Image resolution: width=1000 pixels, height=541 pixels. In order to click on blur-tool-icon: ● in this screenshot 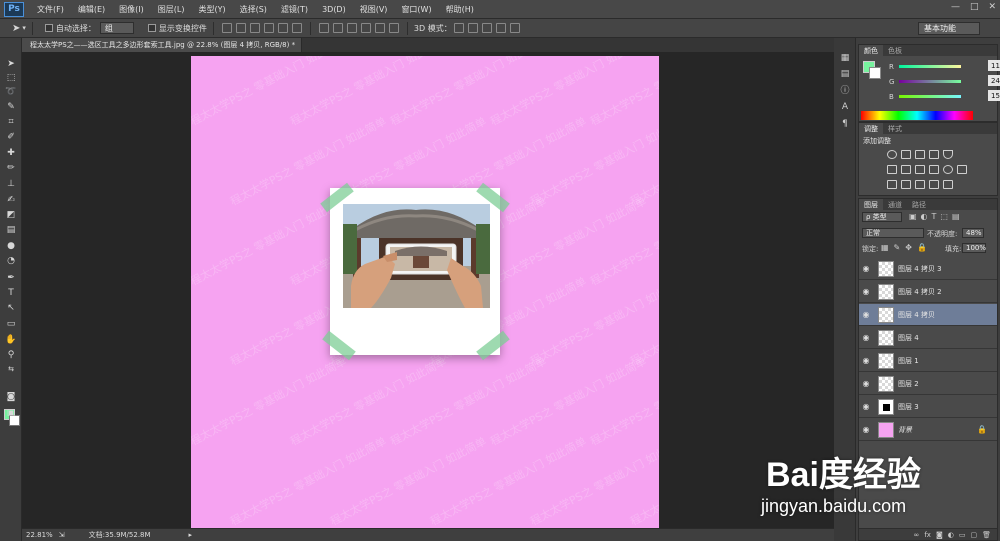, I will do `click(11, 245)`.